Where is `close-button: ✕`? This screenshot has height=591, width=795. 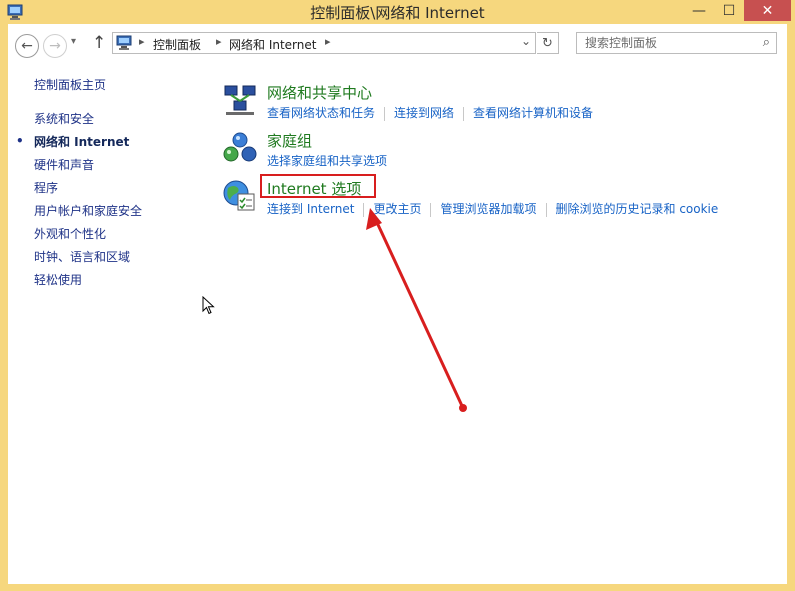 close-button: ✕ is located at coordinates (767, 10).